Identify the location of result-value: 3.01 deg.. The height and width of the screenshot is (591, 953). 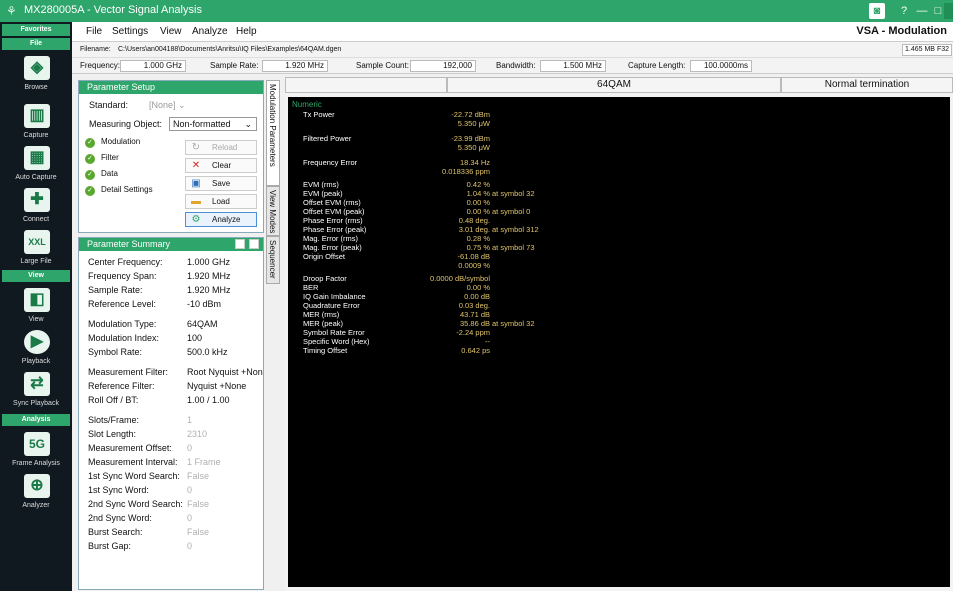
(474, 229).